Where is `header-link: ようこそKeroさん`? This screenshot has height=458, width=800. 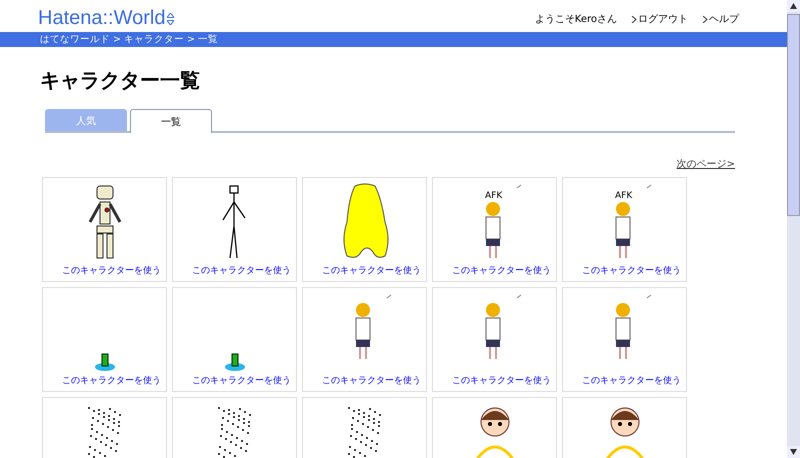
header-link: ようこそKeroさん is located at coordinates (575, 19).